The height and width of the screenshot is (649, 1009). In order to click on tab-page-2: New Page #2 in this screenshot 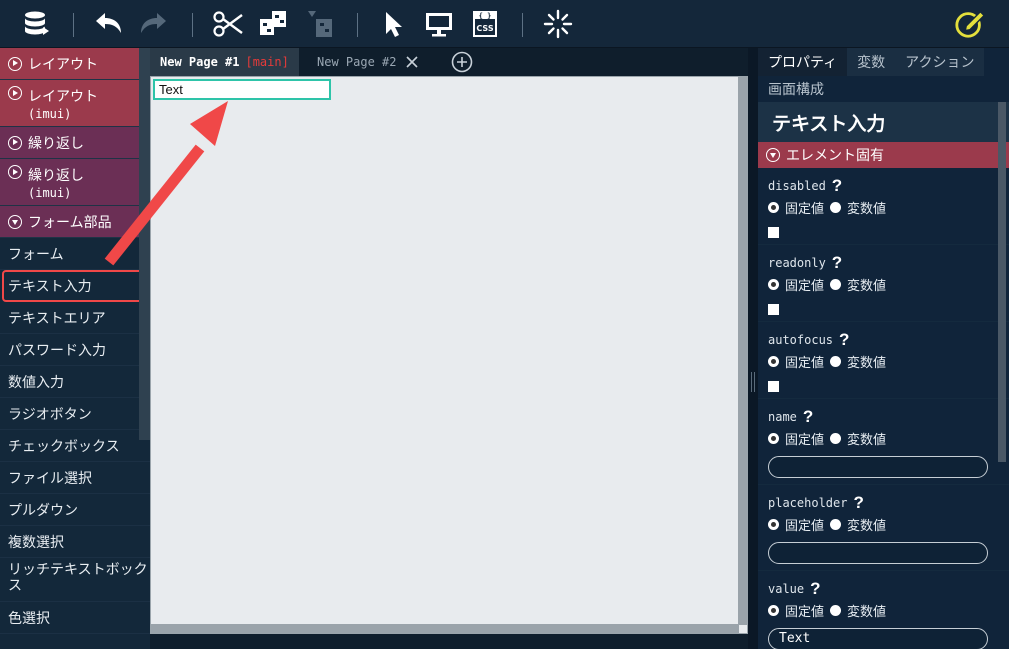, I will do `click(367, 62)`.